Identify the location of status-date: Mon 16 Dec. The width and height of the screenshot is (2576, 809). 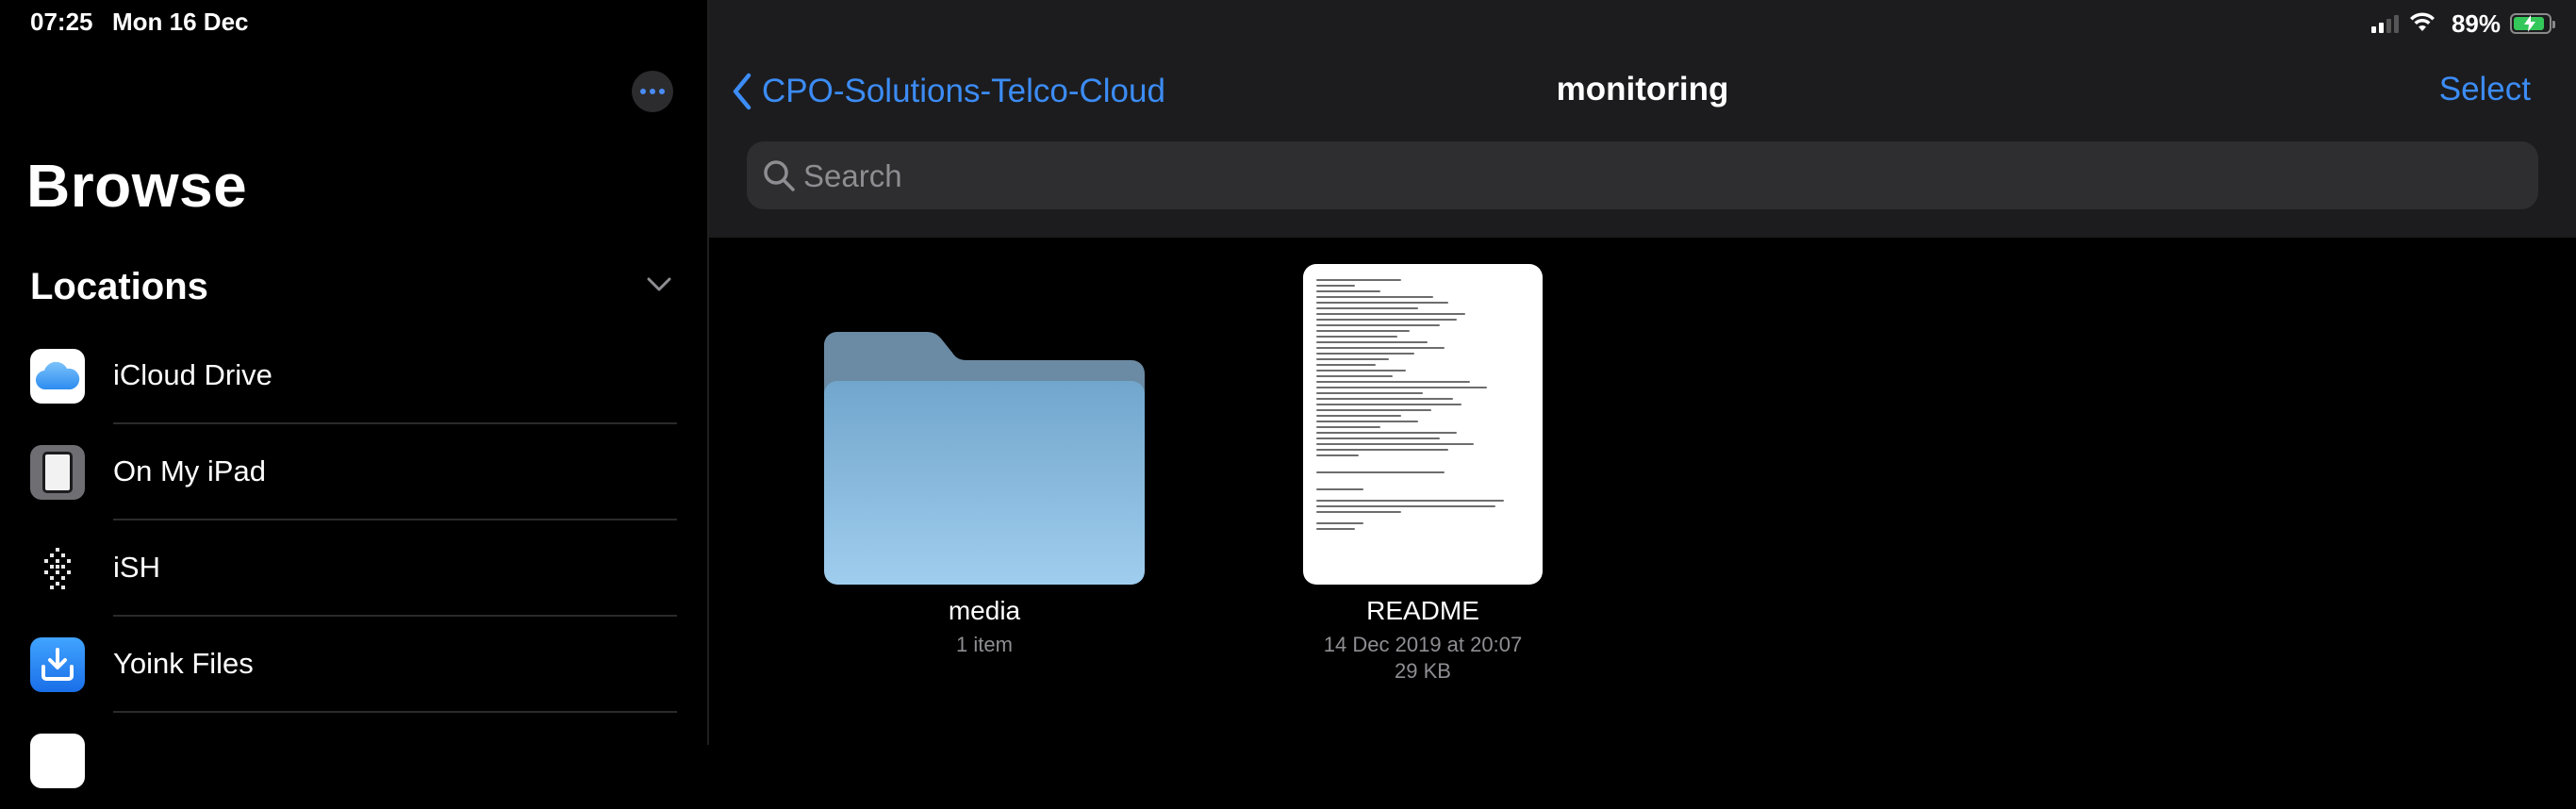
(180, 22).